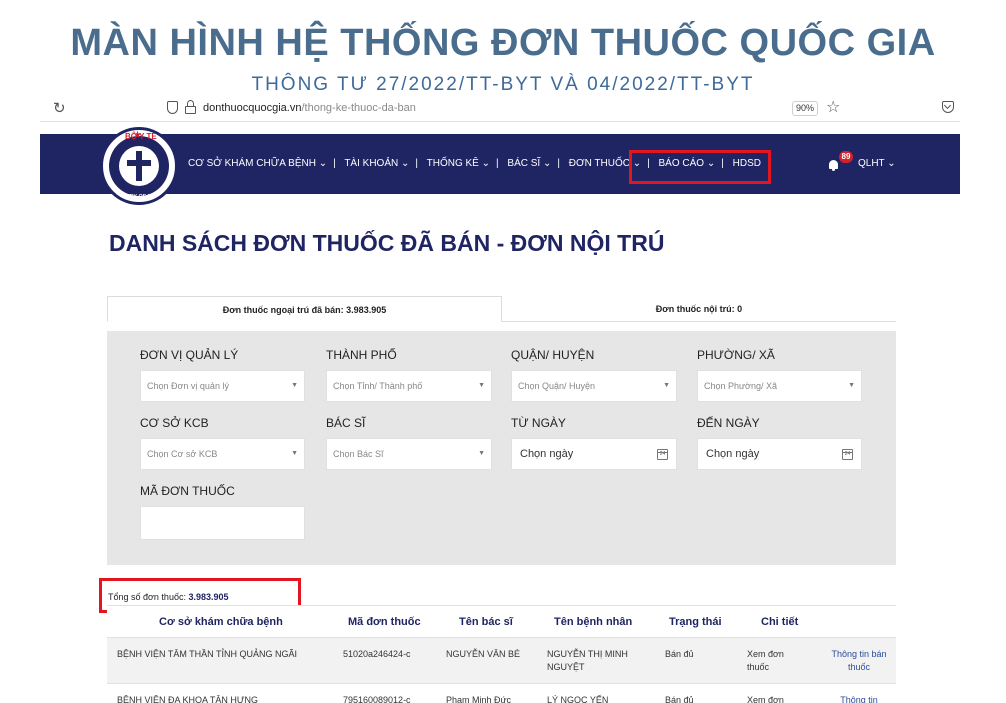 The height and width of the screenshot is (703, 1006). I want to click on prescription-code-input, so click(222, 523).